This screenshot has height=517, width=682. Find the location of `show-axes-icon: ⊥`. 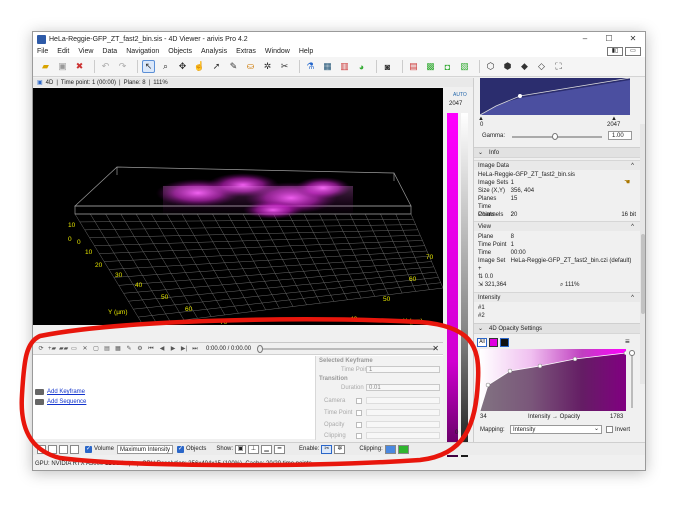

show-axes-icon: ⊥ is located at coordinates (254, 449).